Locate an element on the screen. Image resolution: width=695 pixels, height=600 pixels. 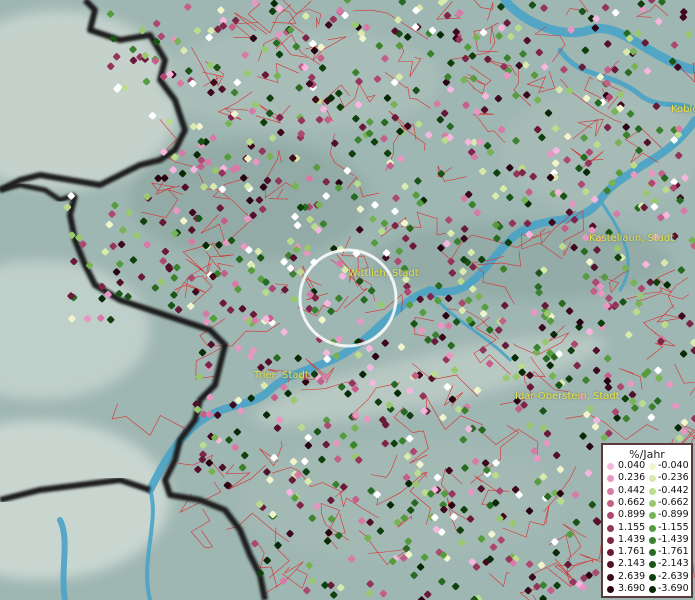
legend-row: 0.442 -0.442 is located at coordinates (649, 490).